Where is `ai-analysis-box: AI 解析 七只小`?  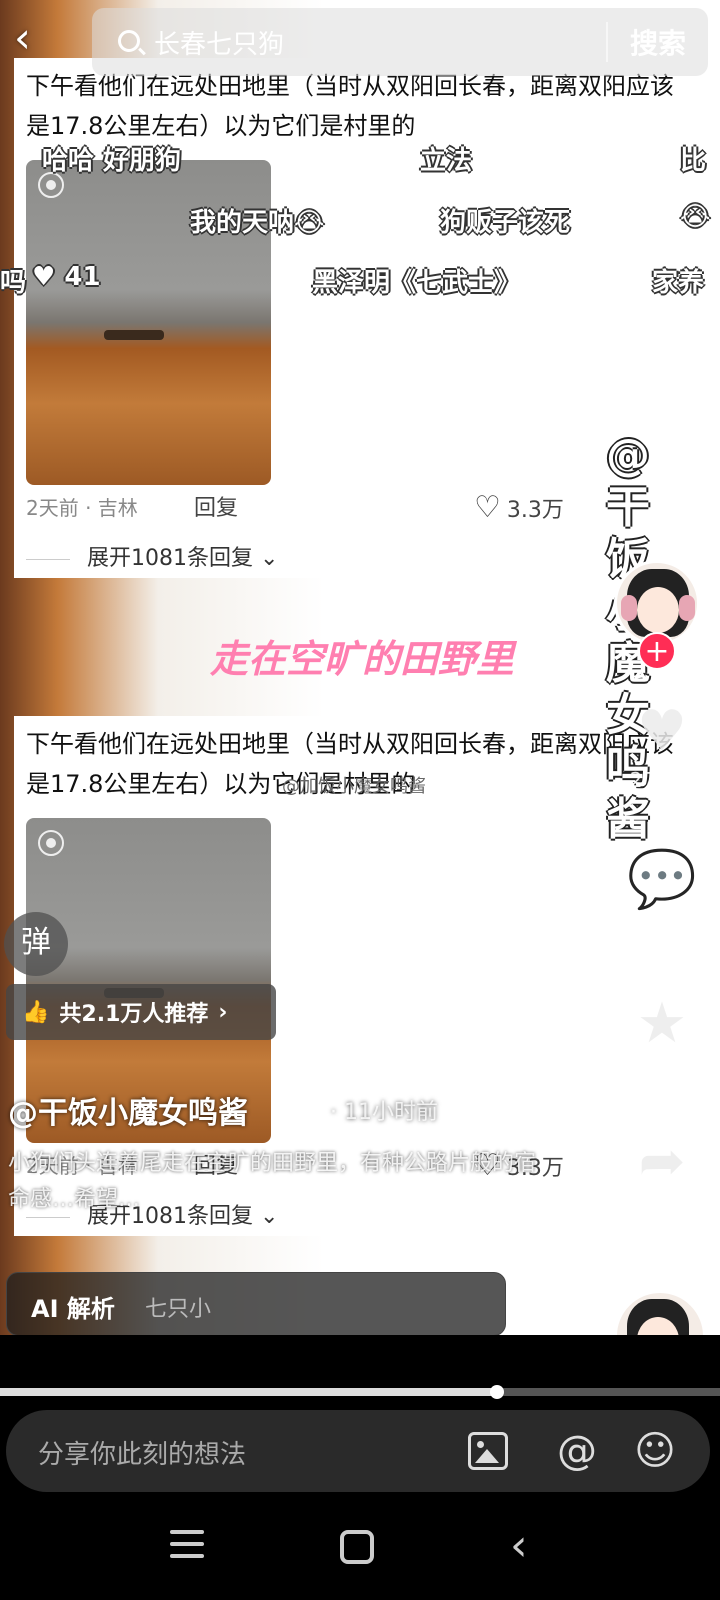 ai-analysis-box: AI 解析 七只小 is located at coordinates (256, 1303).